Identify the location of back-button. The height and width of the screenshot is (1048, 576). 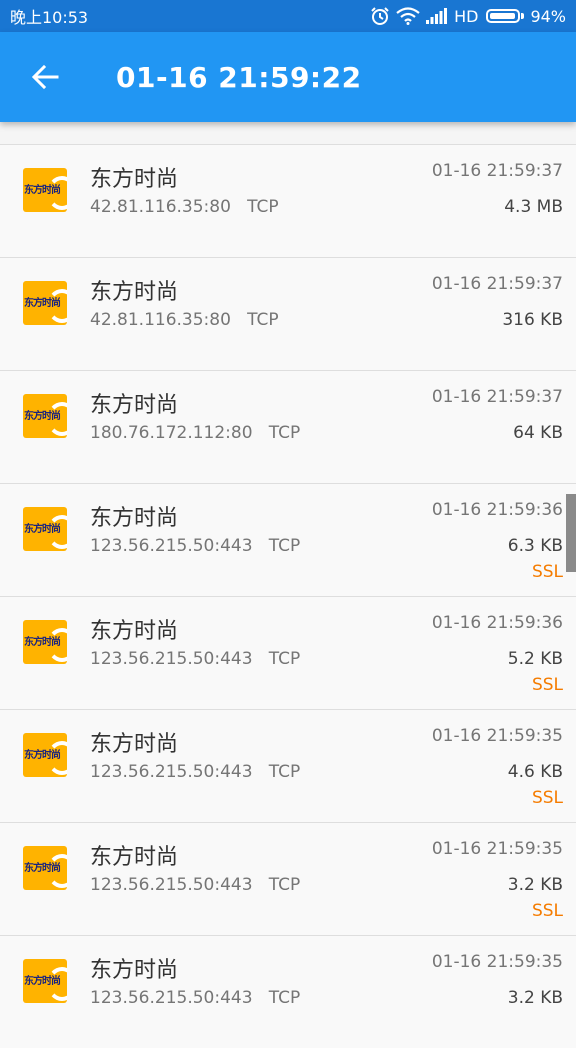
(45, 77).